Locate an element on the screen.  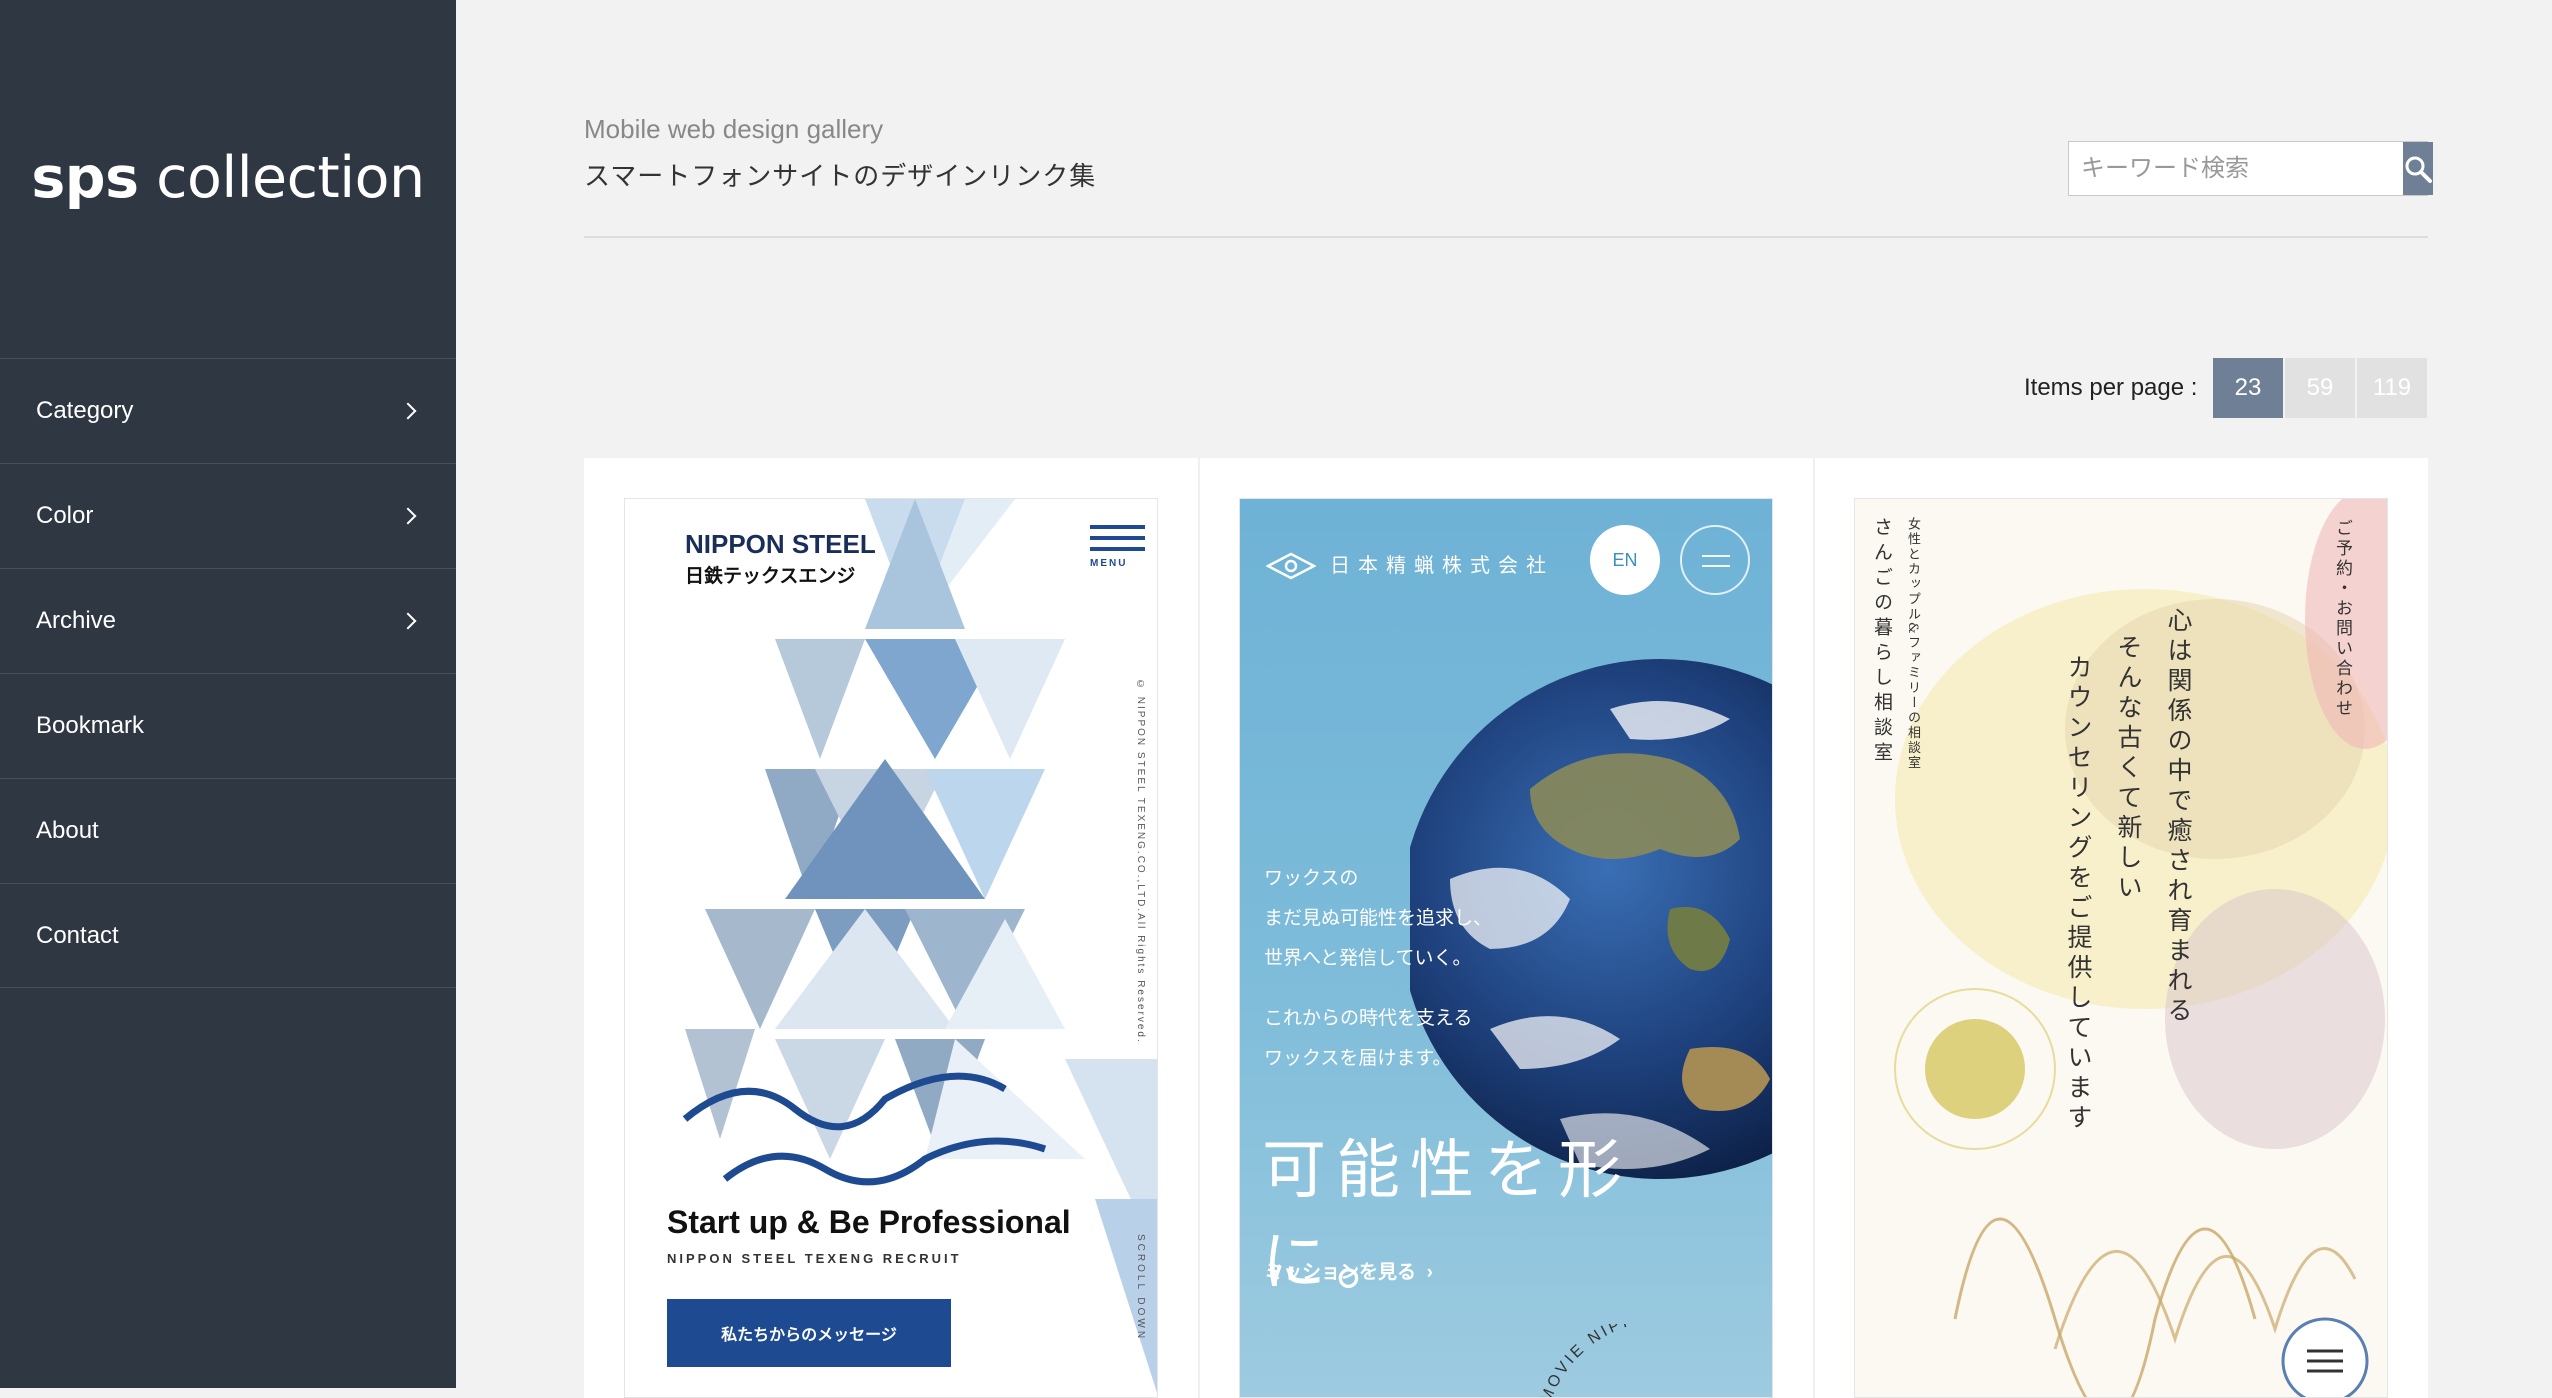
menu-label: MENU is located at coordinates (1109, 563).